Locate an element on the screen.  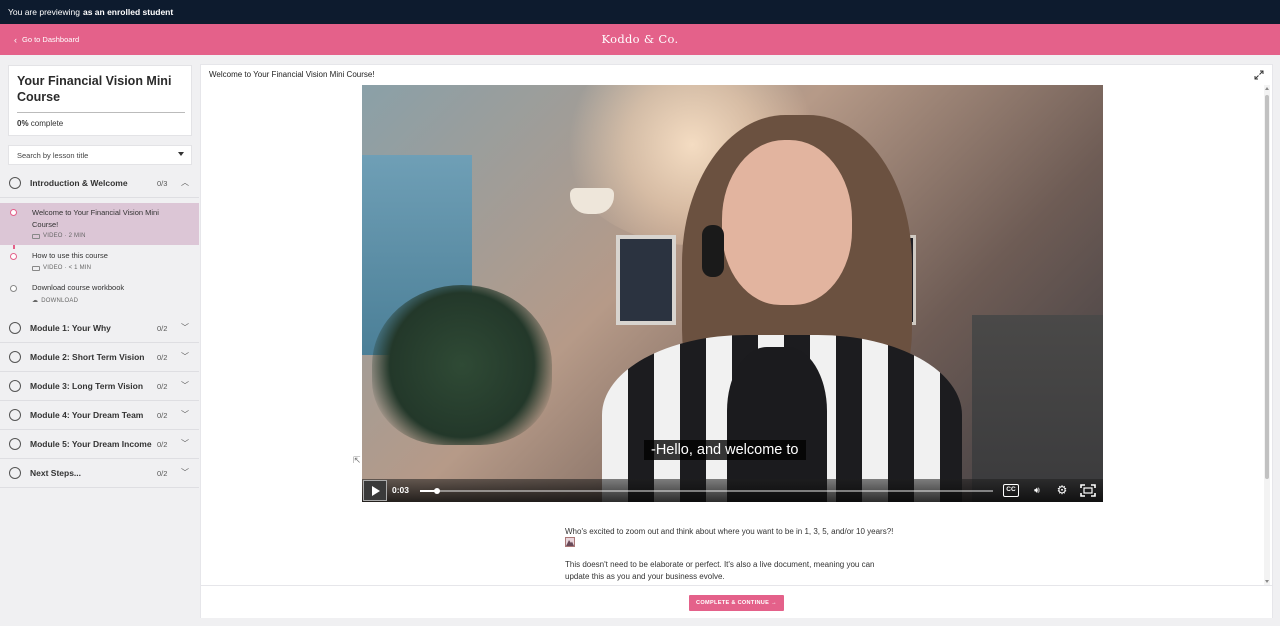
video-caption: -Hello, and welcome to is located at coordinates (725, 450).